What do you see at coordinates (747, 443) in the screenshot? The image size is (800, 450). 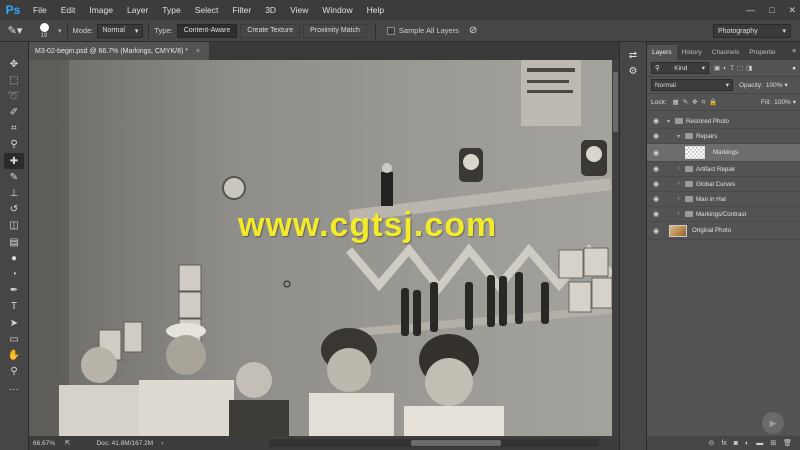 I see `adjustment-layer-icon: ◐` at bounding box center [747, 443].